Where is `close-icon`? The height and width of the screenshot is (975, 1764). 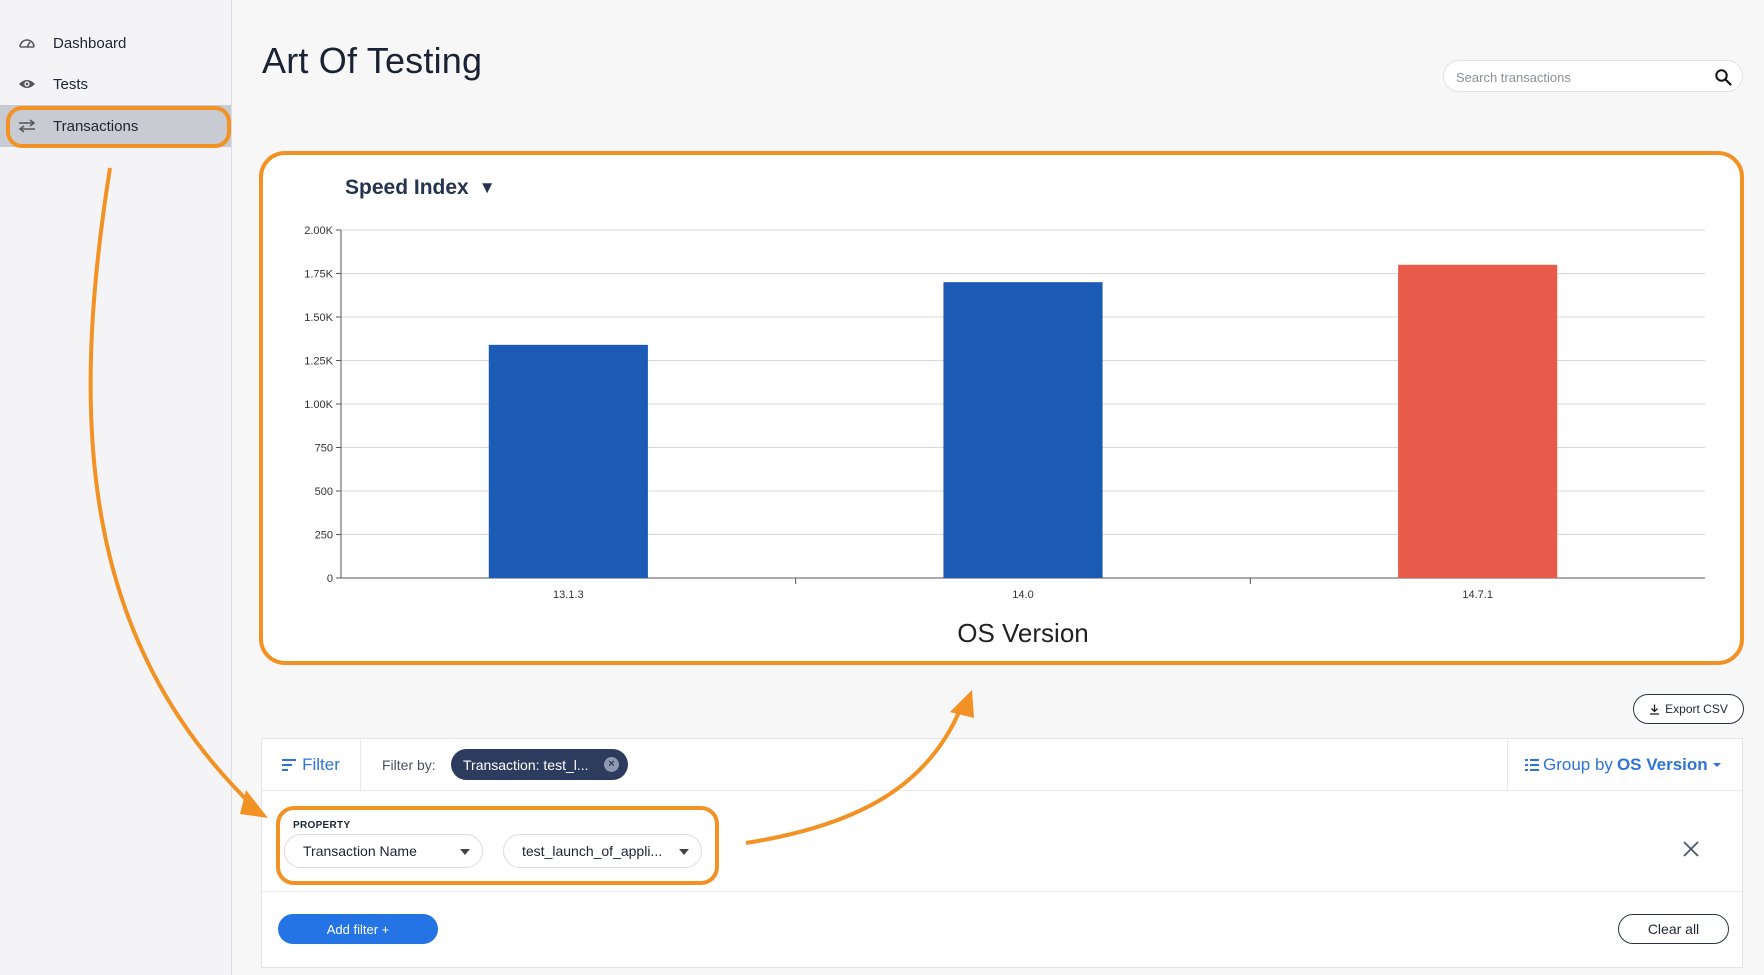
close-icon is located at coordinates (1691, 849).